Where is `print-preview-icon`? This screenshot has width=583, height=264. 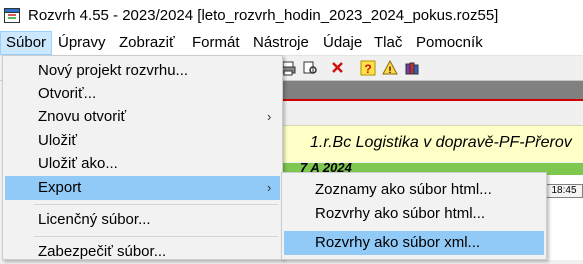
print-preview-icon is located at coordinates (310, 68).